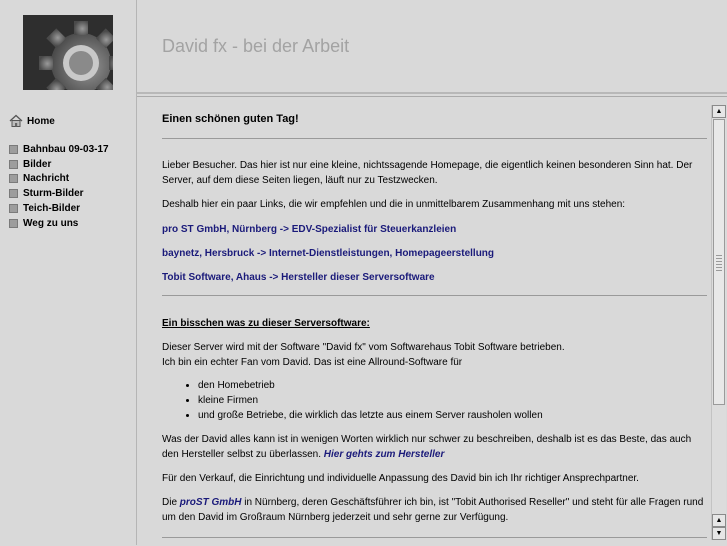 This screenshot has width=727, height=546. I want to click on scroll-up-button-lower: ▲, so click(719, 520).